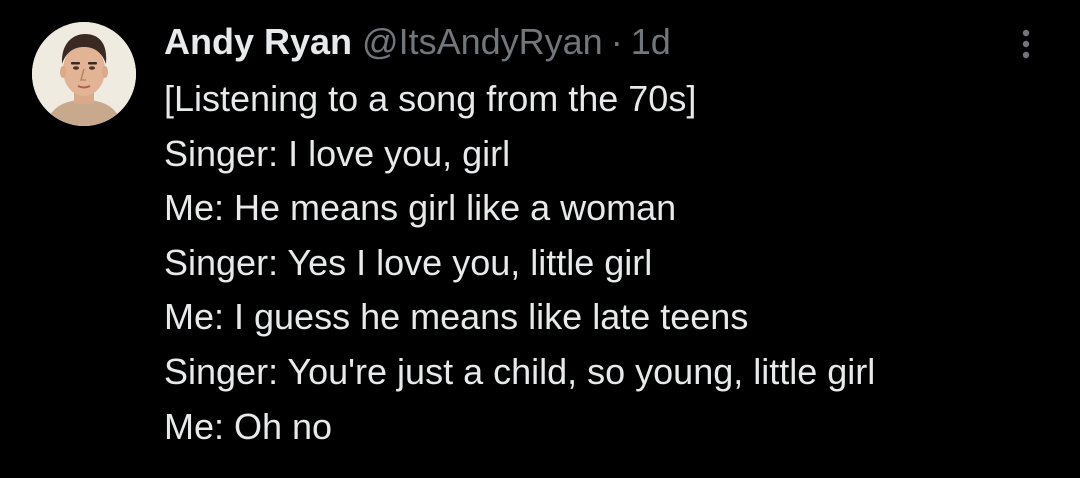 The width and height of the screenshot is (1080, 478). I want to click on vertical-ellipsis-icon, so click(1026, 44).